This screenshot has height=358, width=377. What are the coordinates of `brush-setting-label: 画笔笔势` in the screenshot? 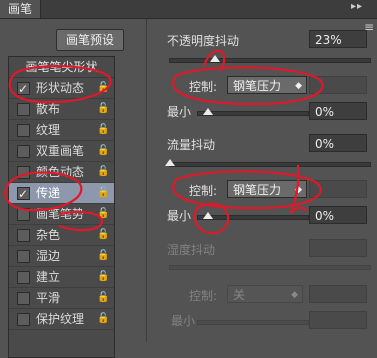 It's located at (60, 214).